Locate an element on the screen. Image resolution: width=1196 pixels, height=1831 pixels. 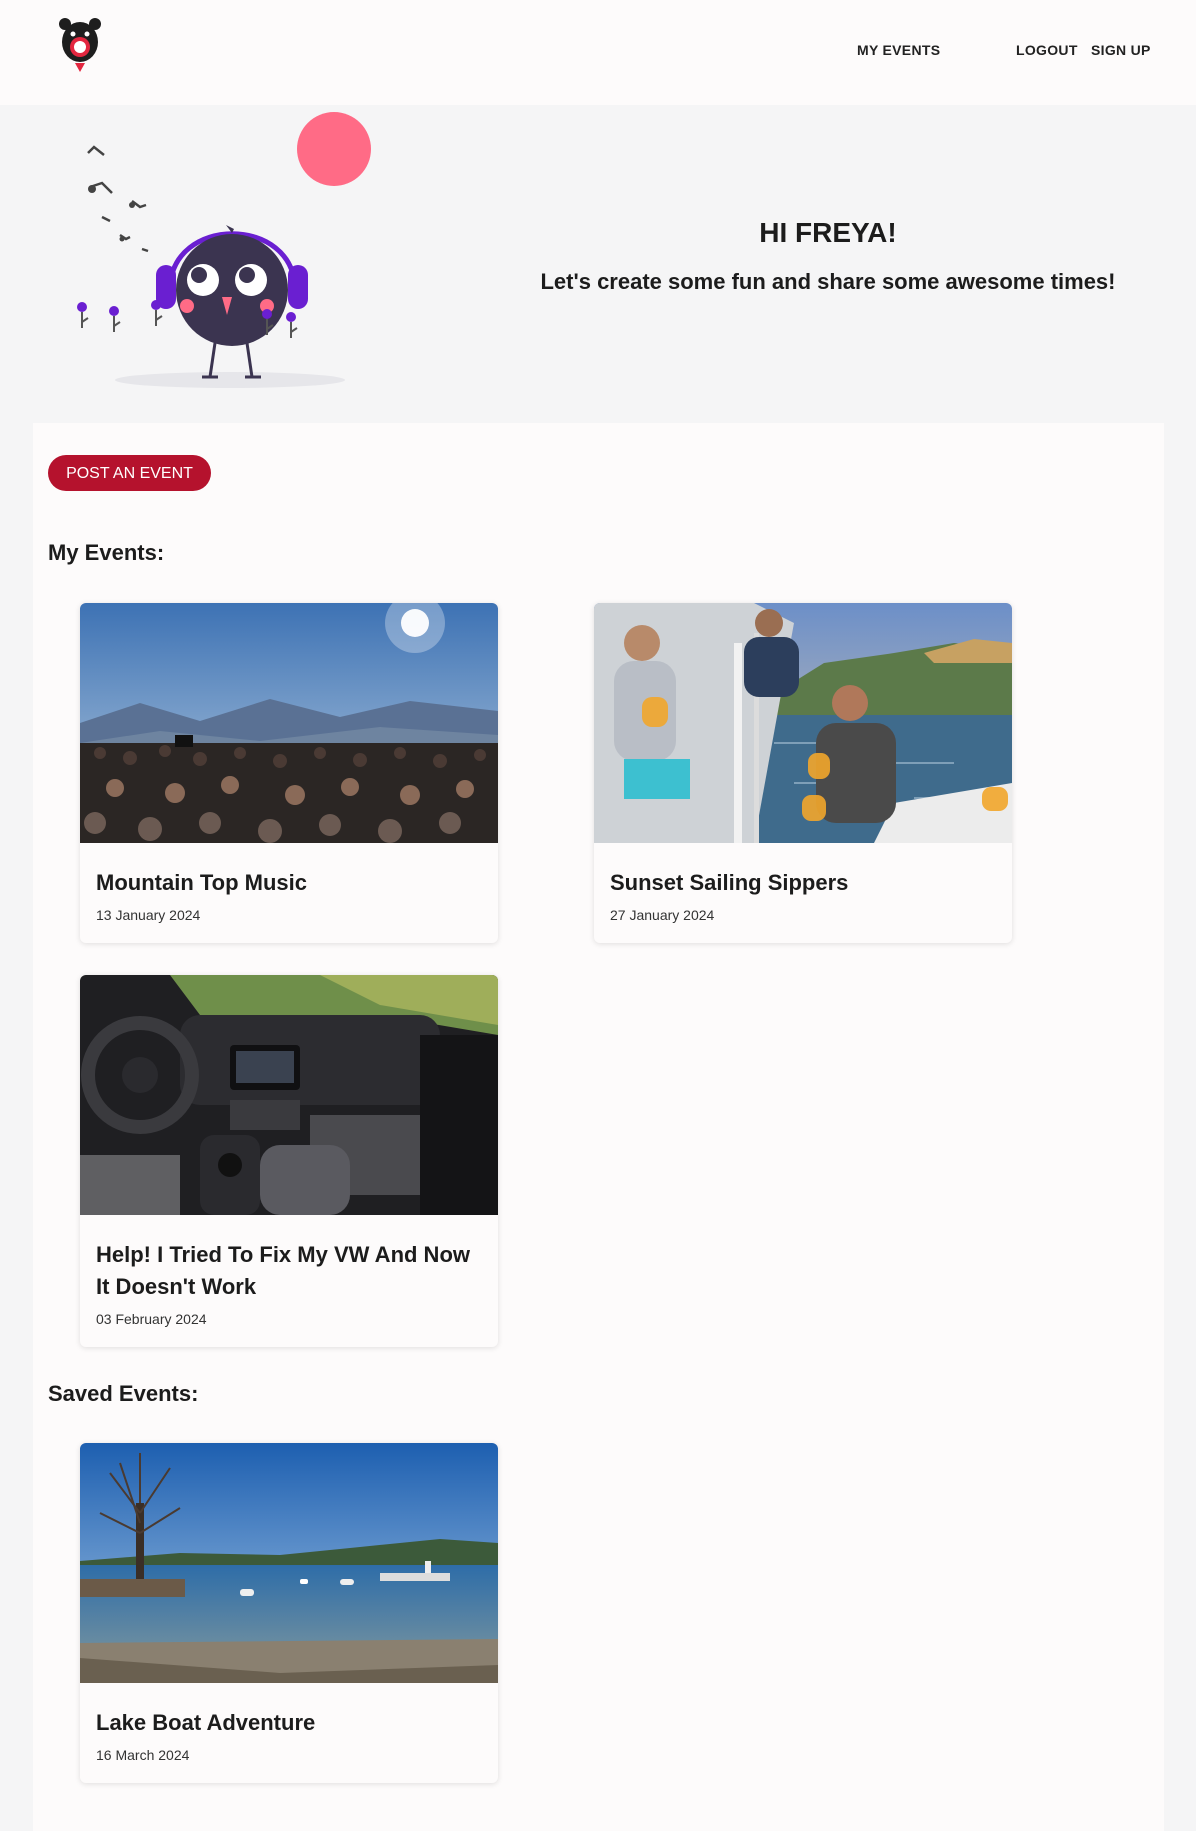
post-event-button: POST AN EVENT is located at coordinates (129, 473).